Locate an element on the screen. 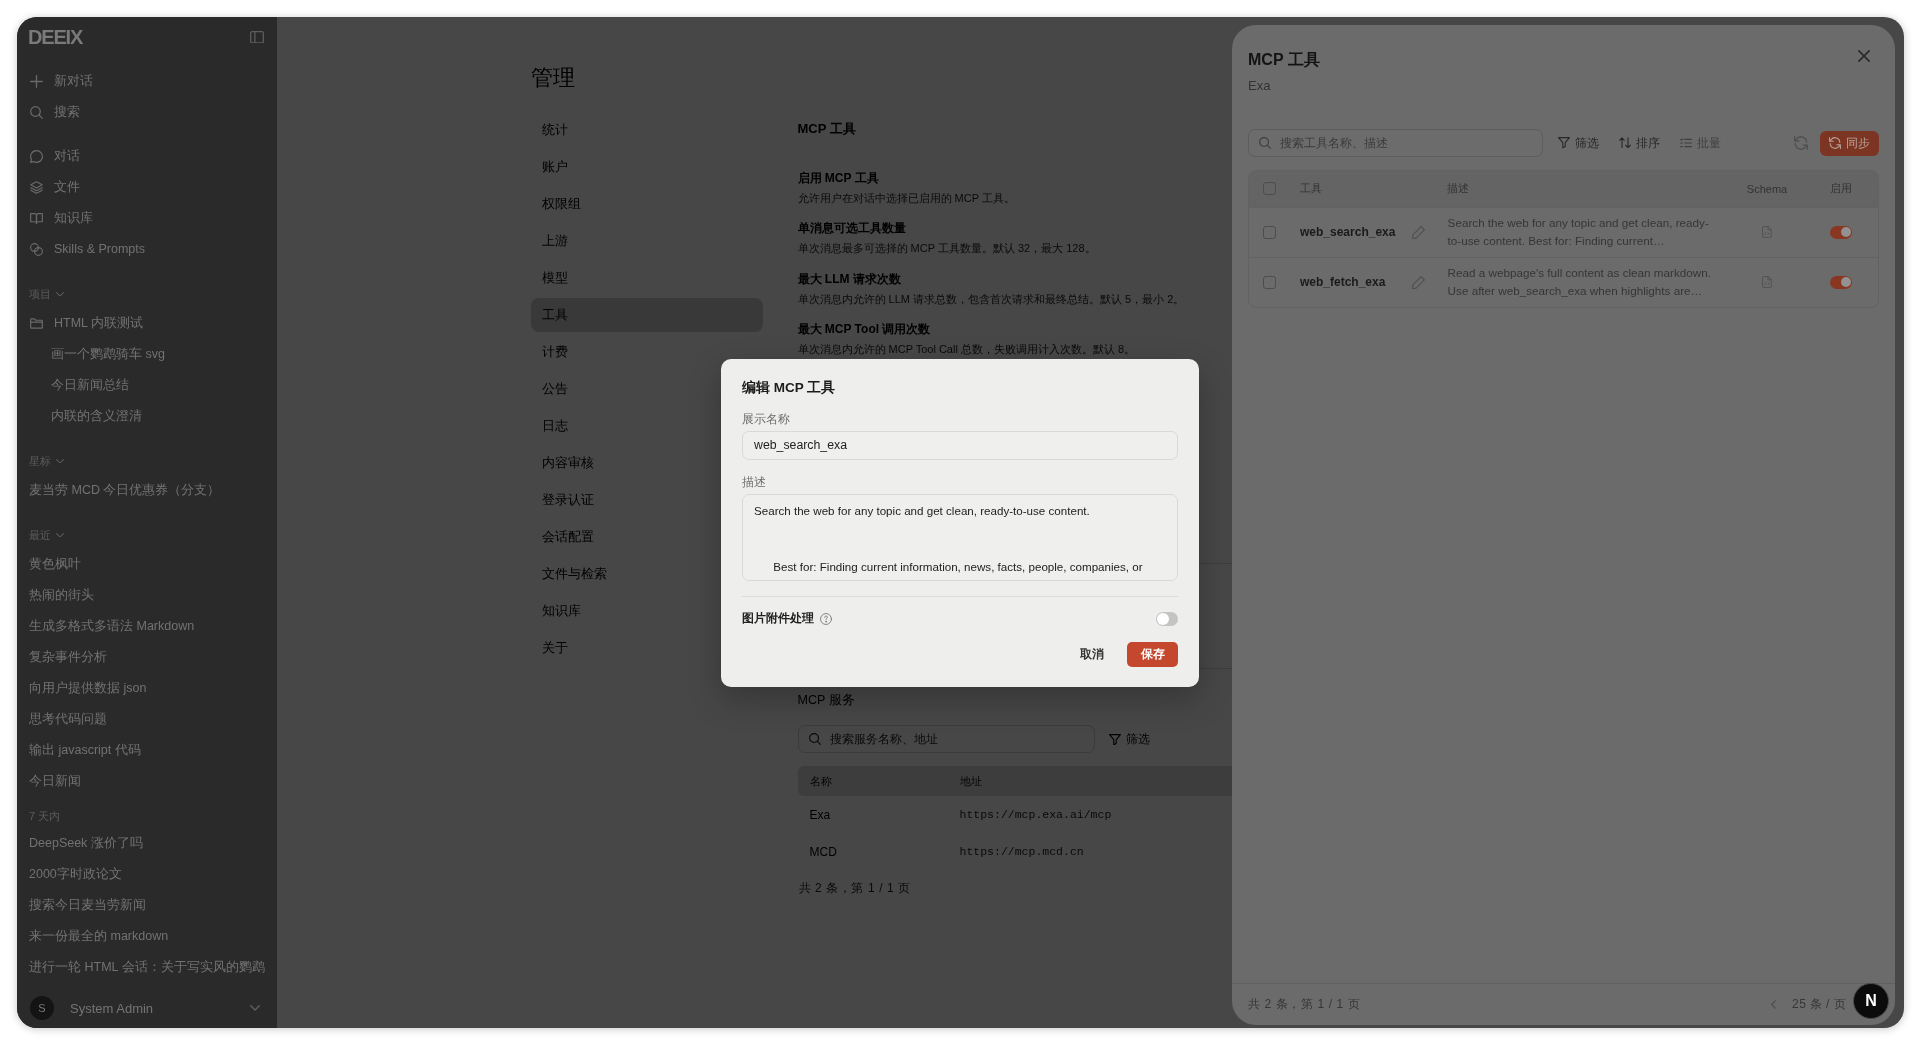  admin-nav-item: 模型 is located at coordinates (646, 278).